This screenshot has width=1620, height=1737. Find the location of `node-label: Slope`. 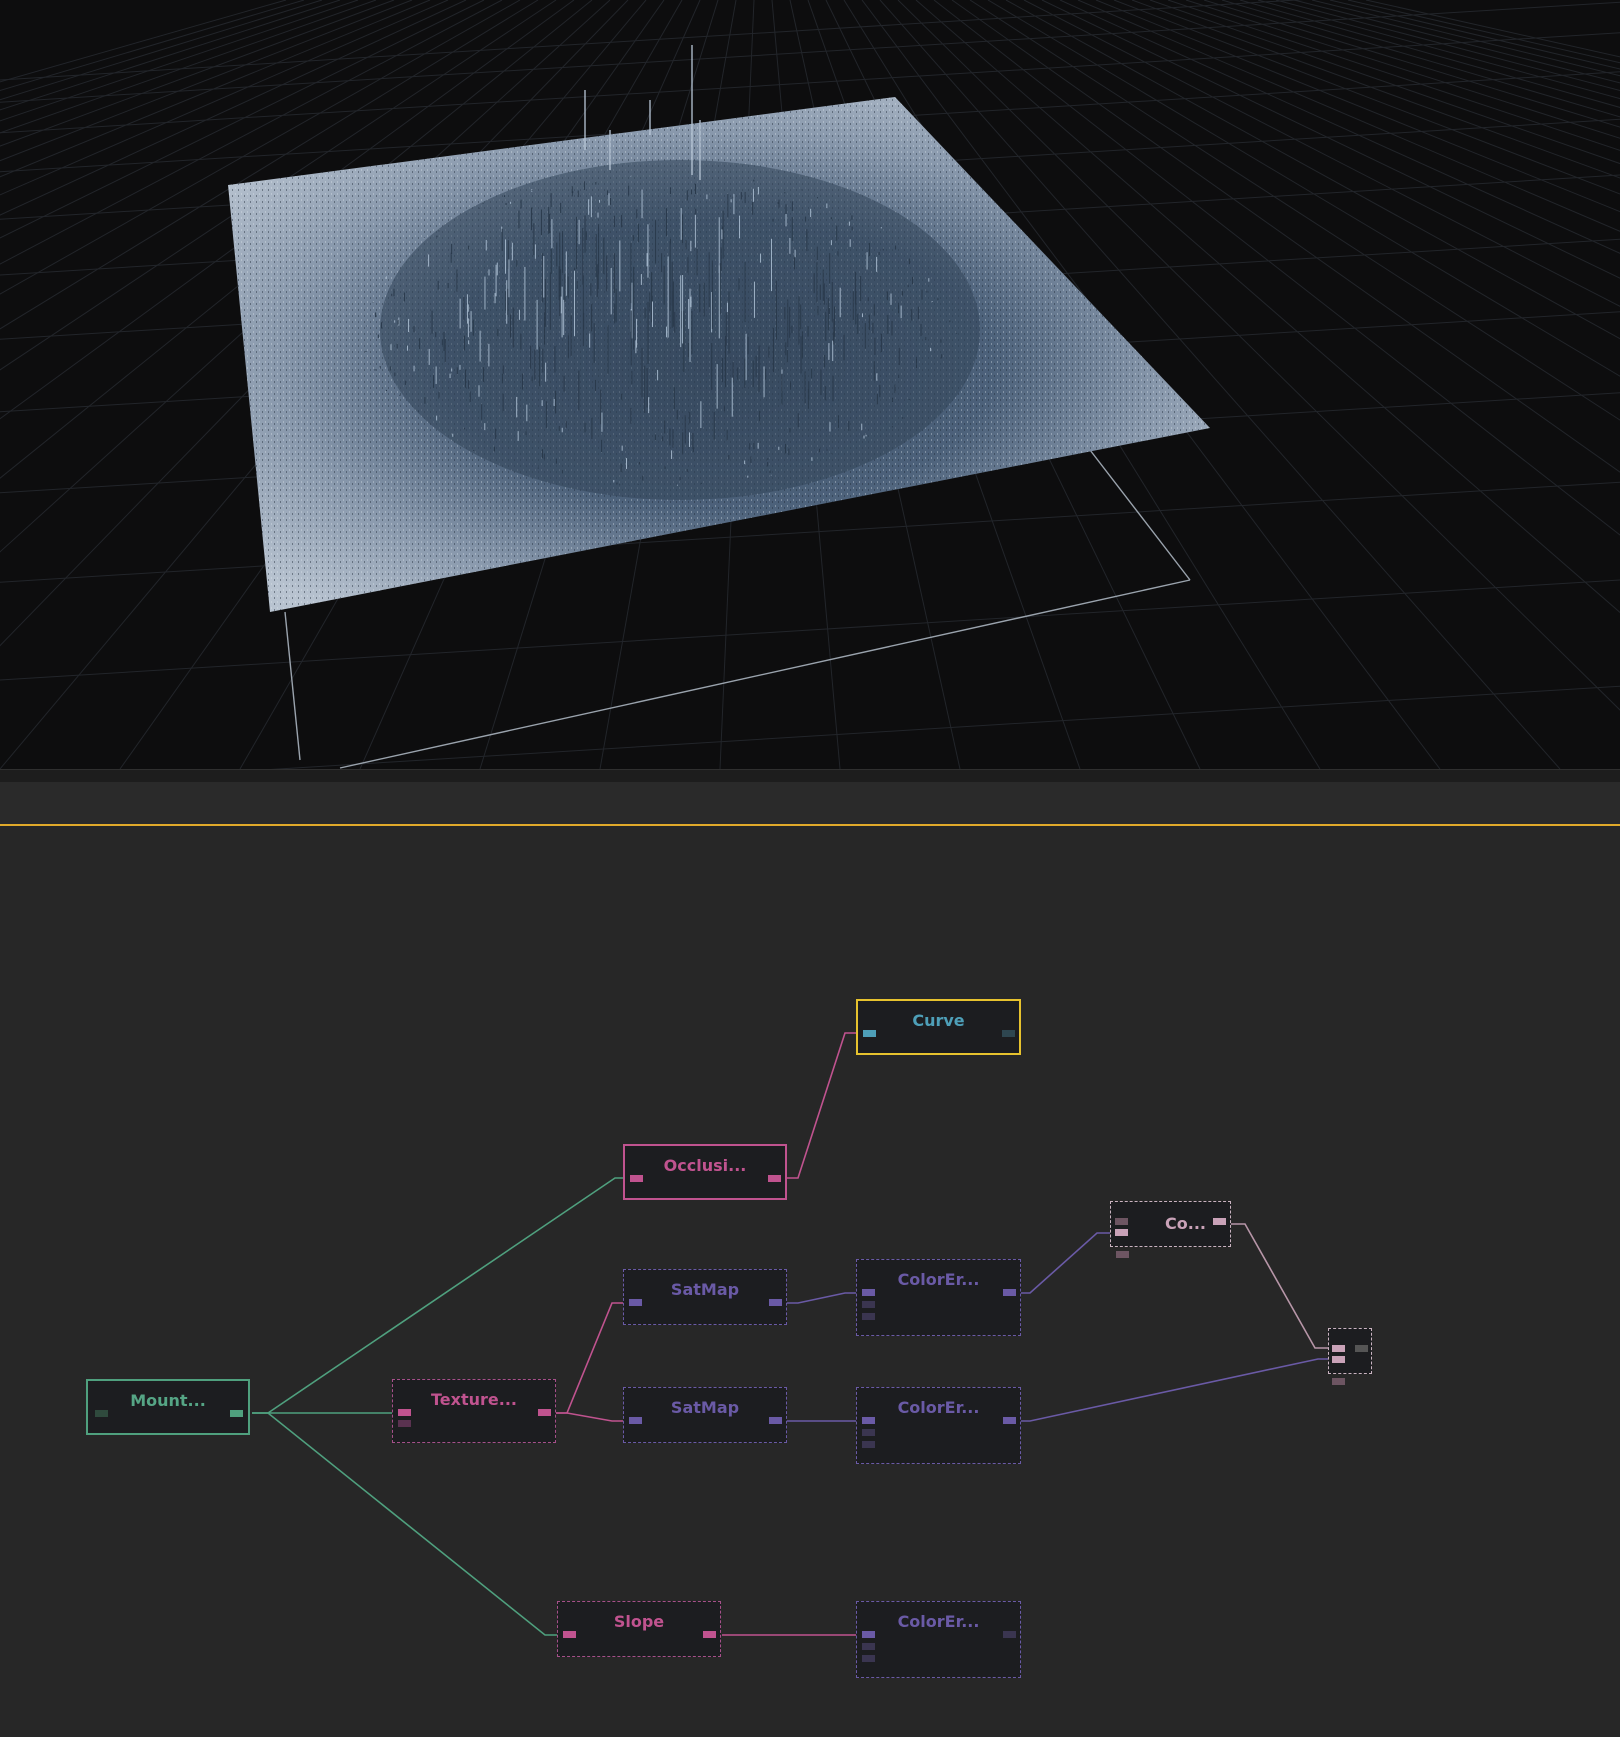

node-label: Slope is located at coordinates (639, 1621).